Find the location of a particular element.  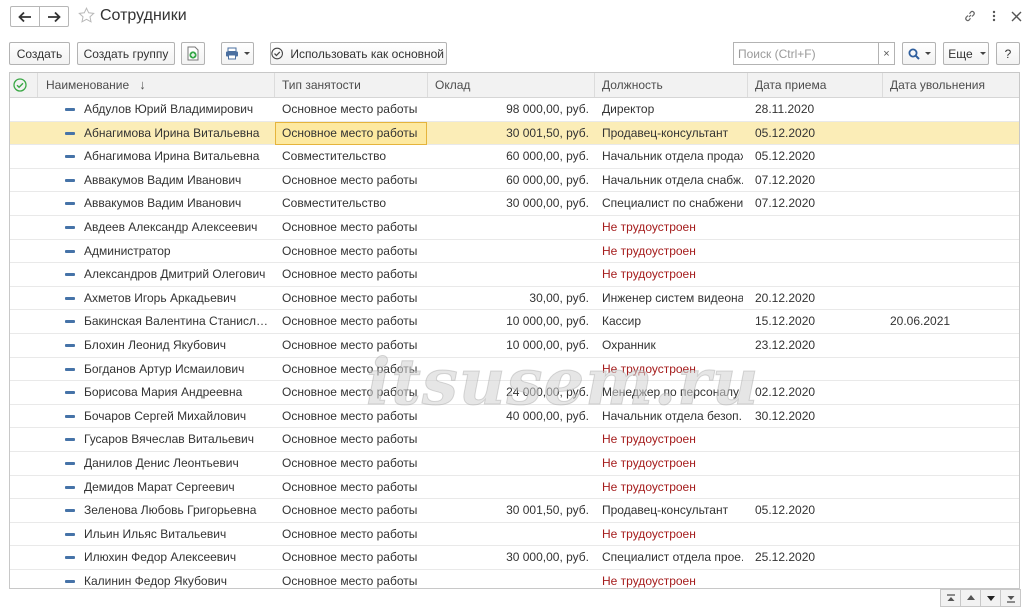

cell-hire-date: 05.12.2020 is located at coordinates (816, 133).